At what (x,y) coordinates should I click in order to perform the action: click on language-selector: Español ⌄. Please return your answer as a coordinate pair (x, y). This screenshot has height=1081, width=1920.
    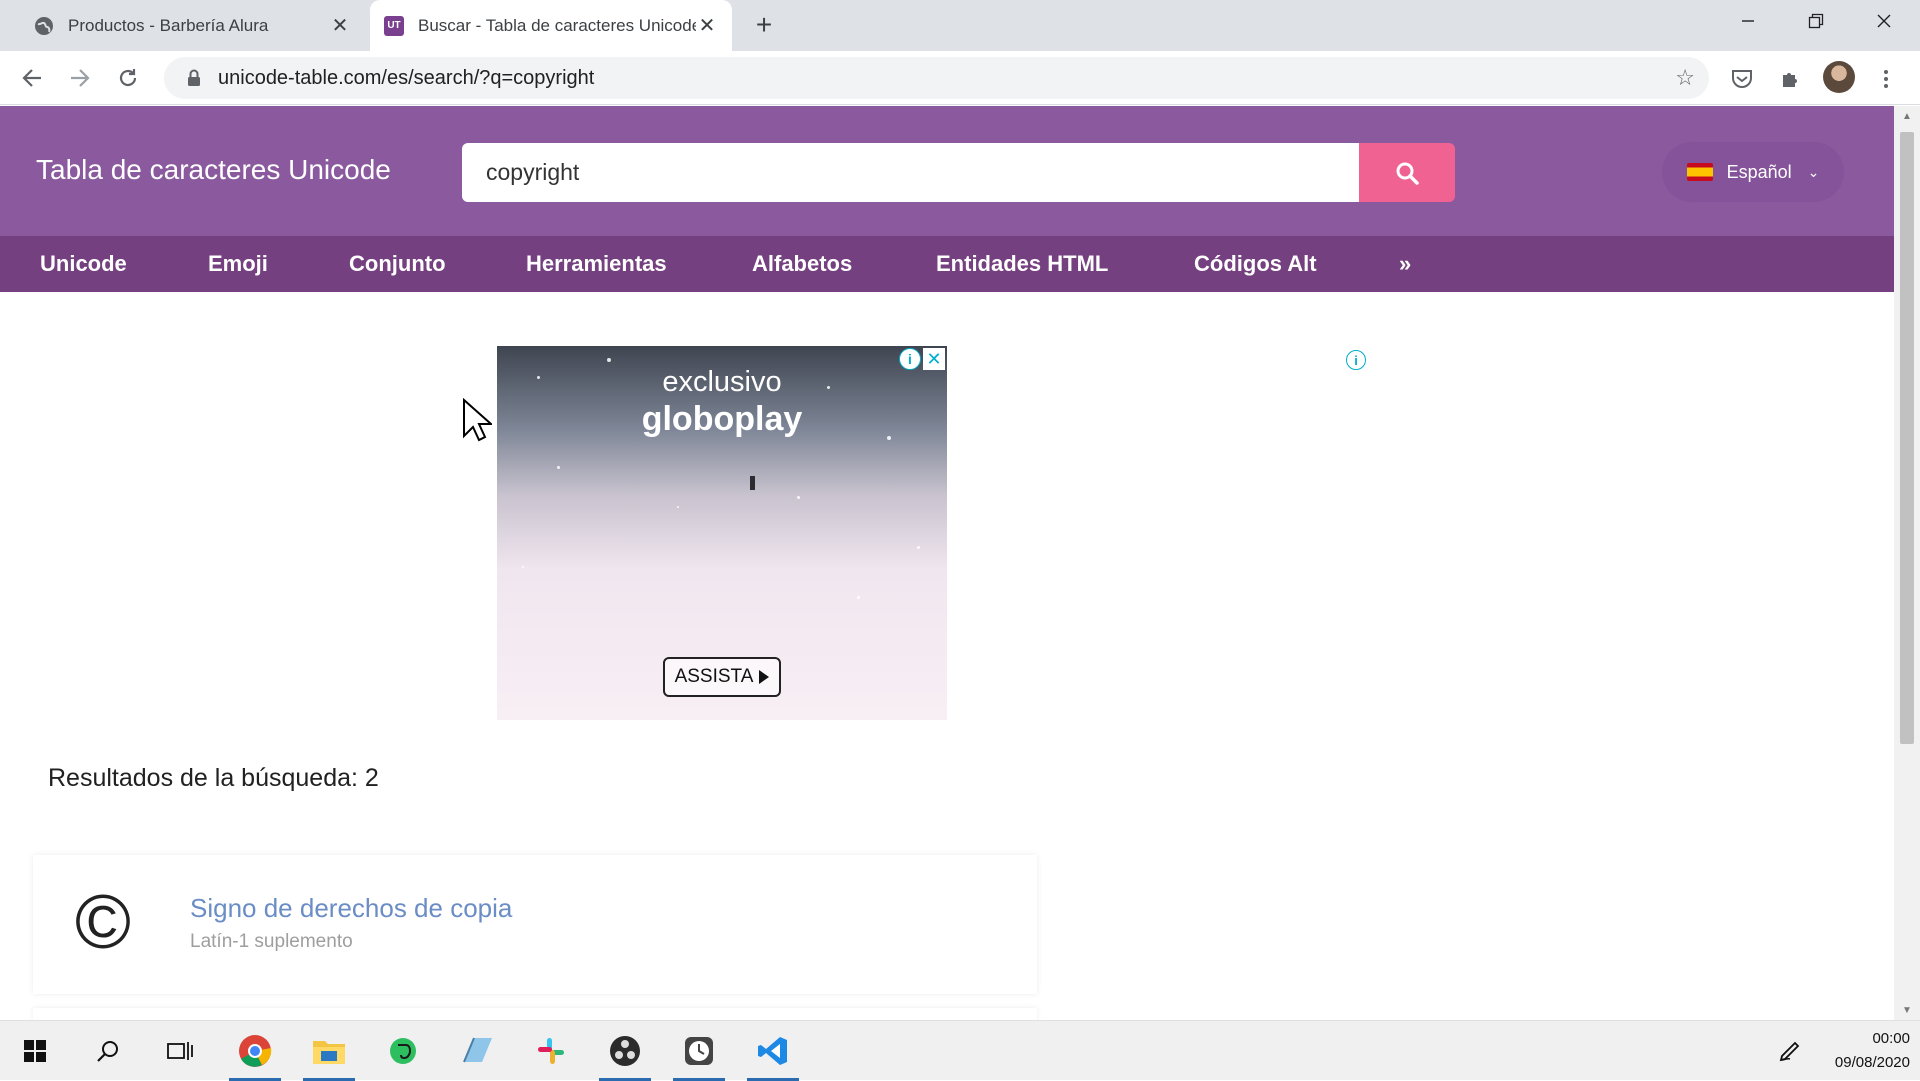
    Looking at the image, I should click on (1753, 172).